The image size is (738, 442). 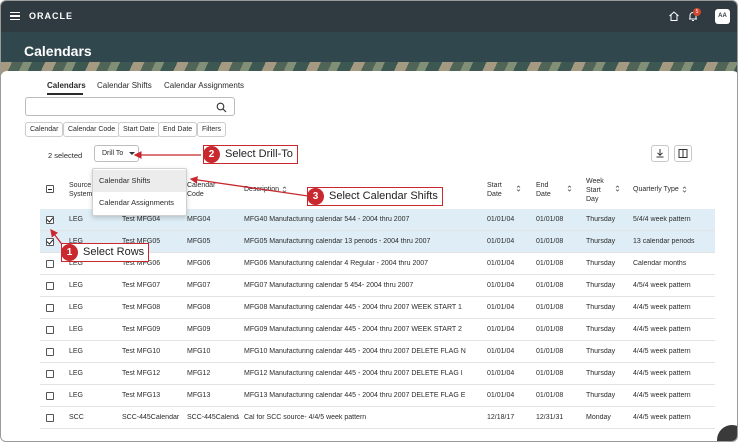 What do you see at coordinates (44, 129) in the screenshot?
I see `filter-calendar: Calendar` at bounding box center [44, 129].